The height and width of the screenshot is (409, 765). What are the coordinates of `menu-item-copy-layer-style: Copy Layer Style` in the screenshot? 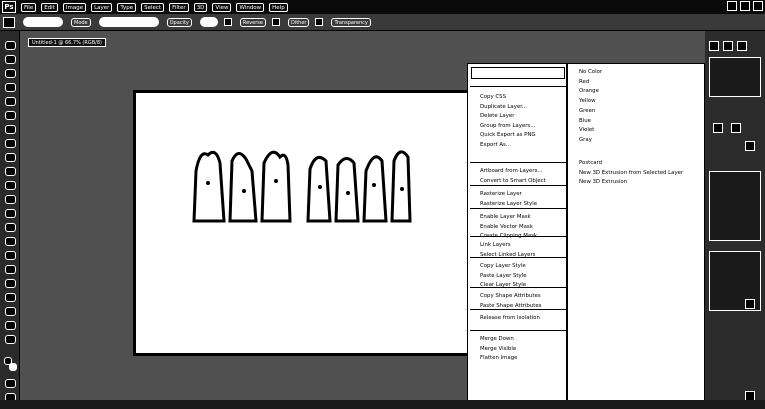 It's located at (503, 266).